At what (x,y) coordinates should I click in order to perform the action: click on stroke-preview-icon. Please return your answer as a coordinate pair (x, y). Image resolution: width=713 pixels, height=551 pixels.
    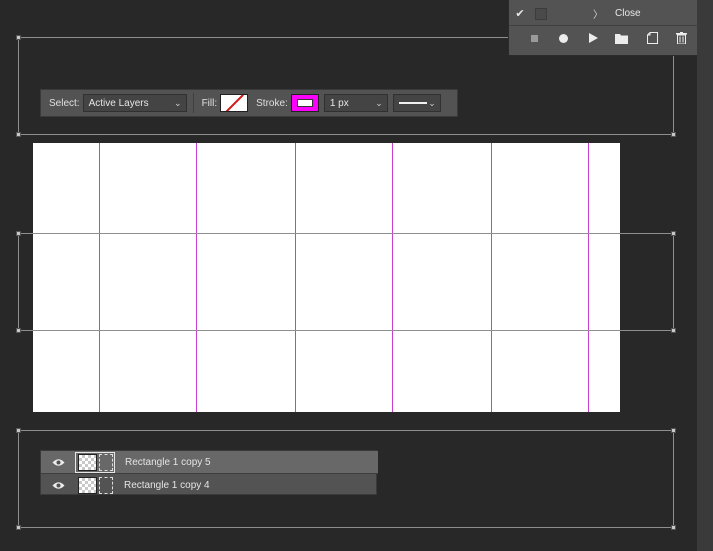
    Looking at the image, I should click on (304, 103).